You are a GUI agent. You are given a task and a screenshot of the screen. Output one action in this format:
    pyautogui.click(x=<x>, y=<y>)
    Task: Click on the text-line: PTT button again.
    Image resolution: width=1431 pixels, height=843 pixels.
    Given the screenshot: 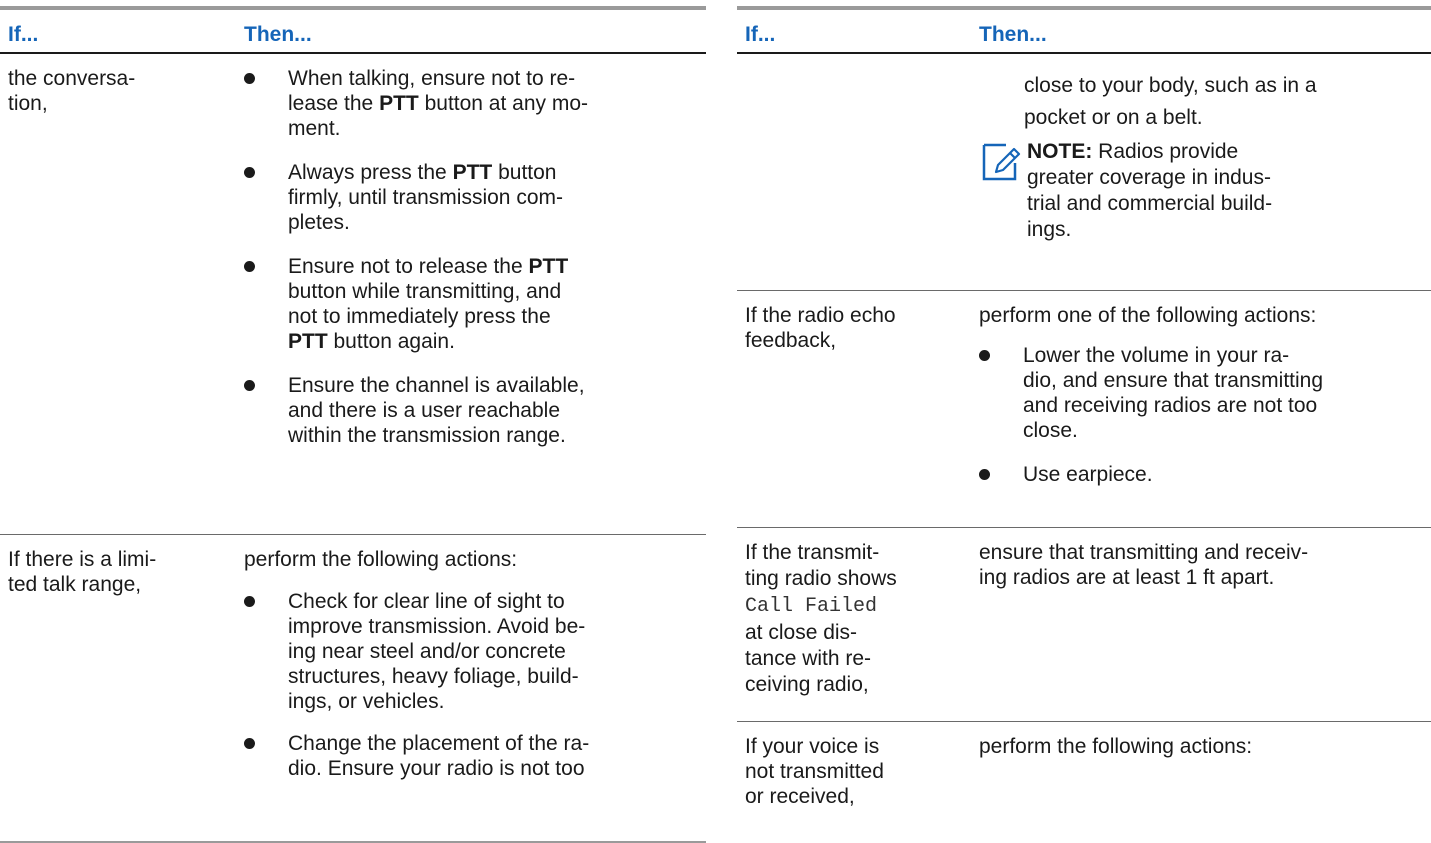 What is the action you would take?
    pyautogui.click(x=491, y=341)
    